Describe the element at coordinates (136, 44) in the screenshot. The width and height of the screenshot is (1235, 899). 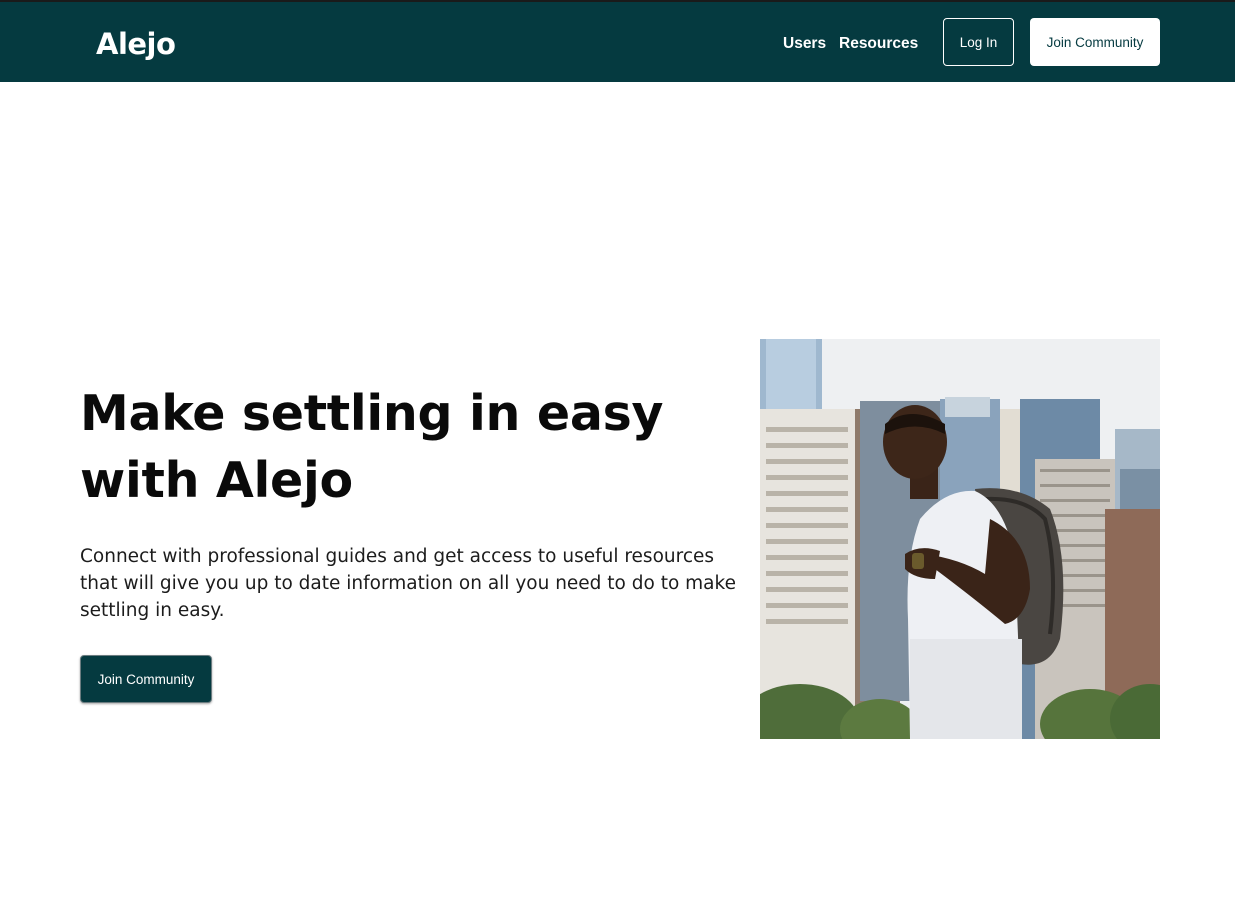
I see `brand-logo: Alejo` at that location.